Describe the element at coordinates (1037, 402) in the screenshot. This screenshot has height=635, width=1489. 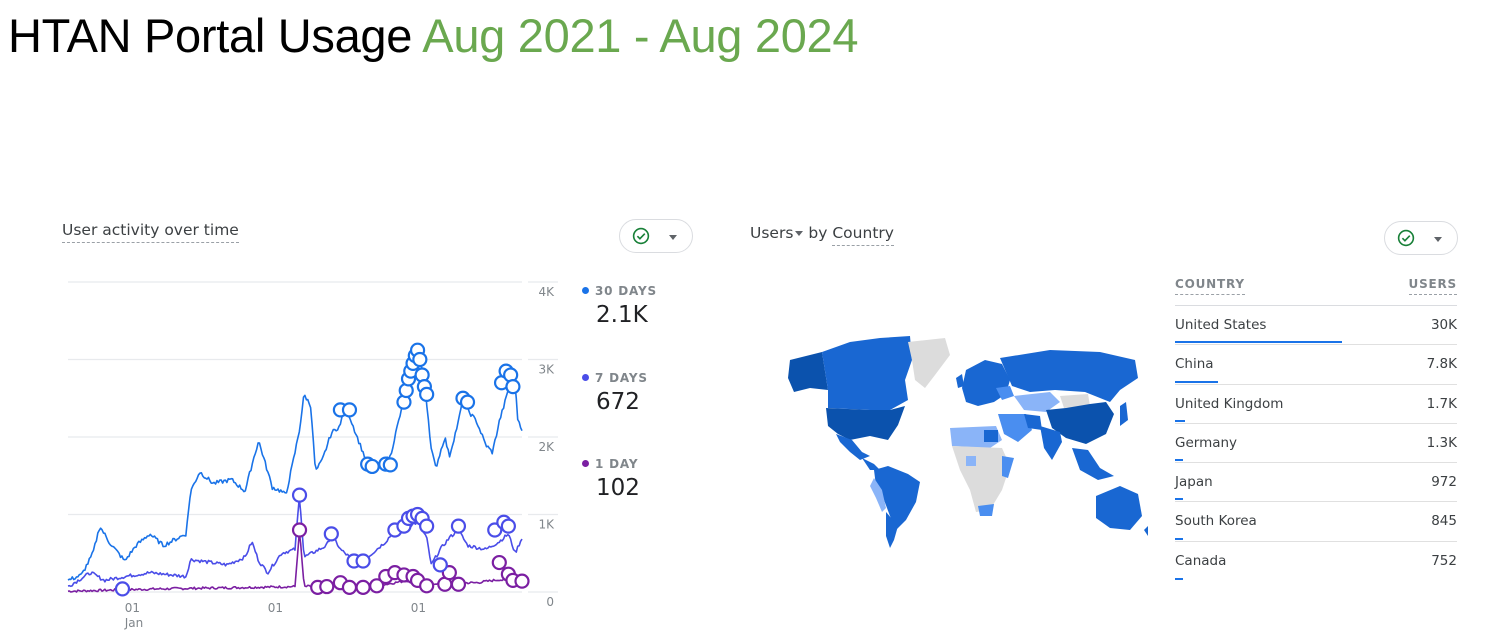
I see `map-region-kazakhstan` at that location.